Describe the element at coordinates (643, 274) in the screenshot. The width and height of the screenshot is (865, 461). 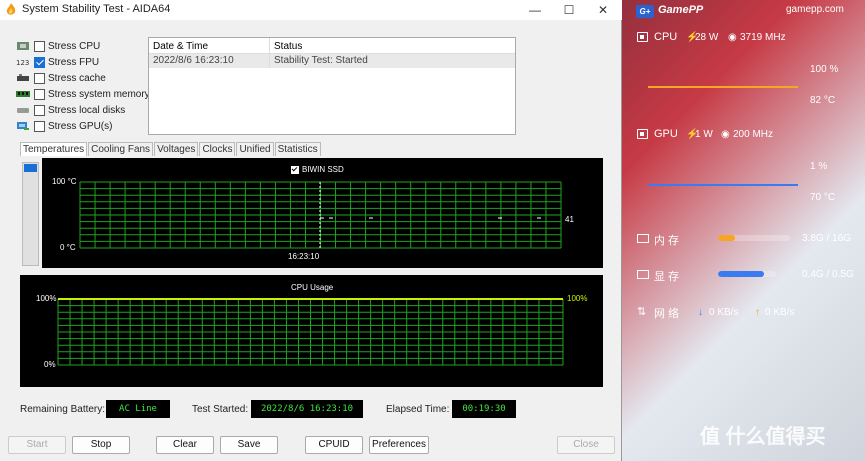
I see `vram-icon` at that location.